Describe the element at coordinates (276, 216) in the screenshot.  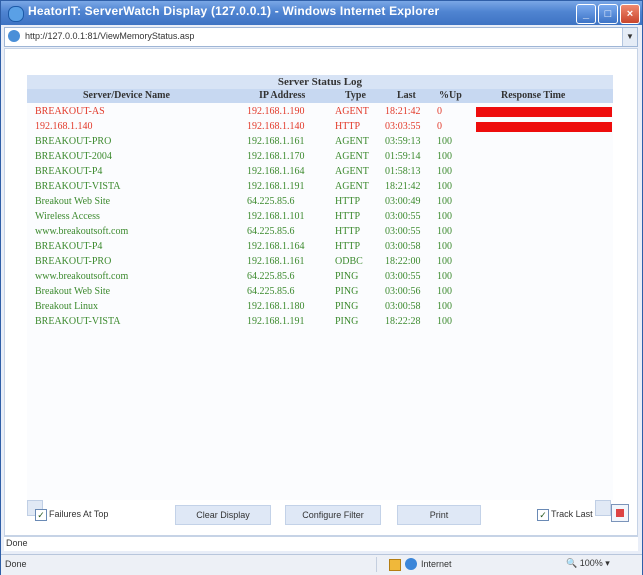
I see `ip-address: 192.168.1.101` at that location.